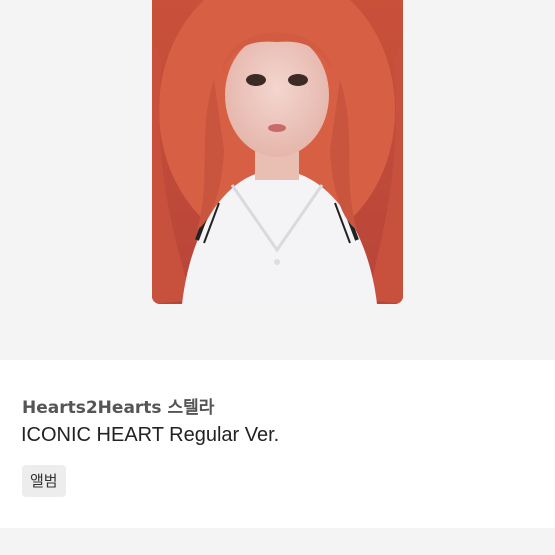 This screenshot has height=555, width=555. I want to click on artist-name: Hearts2Hearts 스텔라, so click(118, 408).